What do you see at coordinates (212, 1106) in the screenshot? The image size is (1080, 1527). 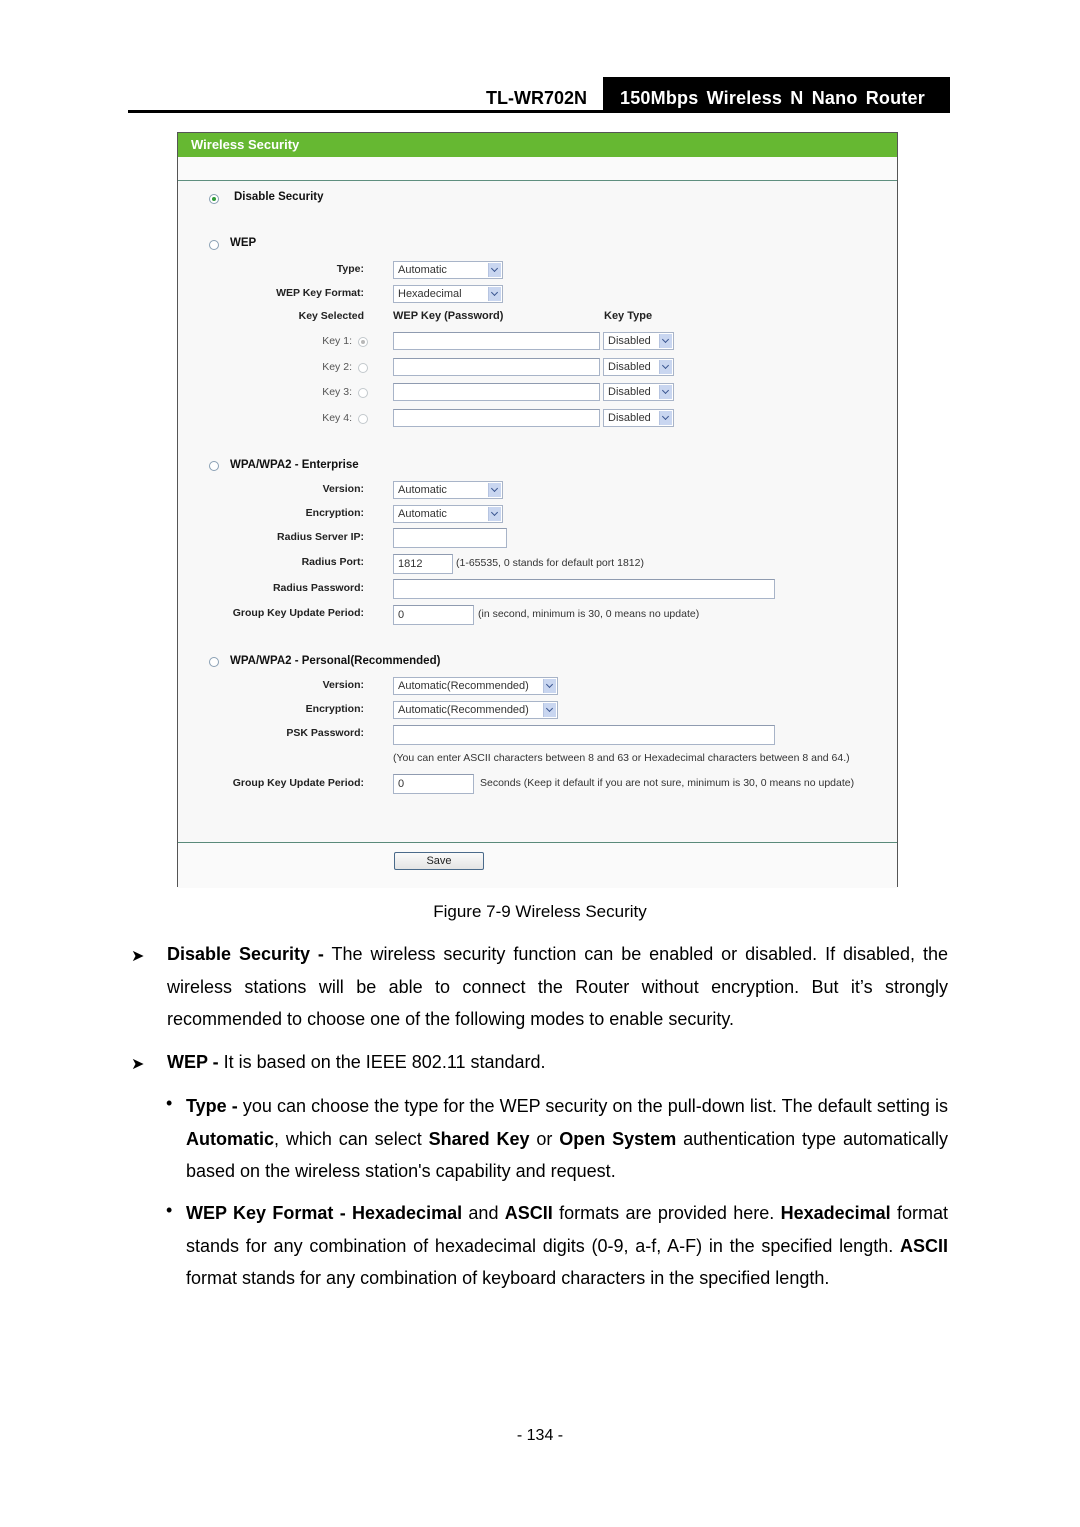 I see `term: Type -` at bounding box center [212, 1106].